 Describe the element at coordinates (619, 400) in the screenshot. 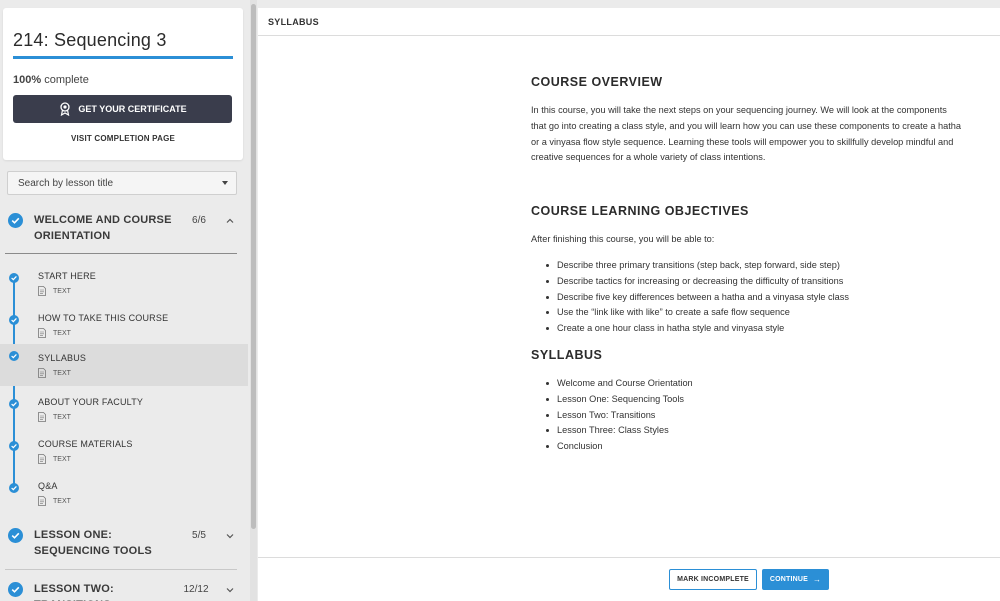

I see `list-item: Lesson One: Sequencing Tools` at that location.